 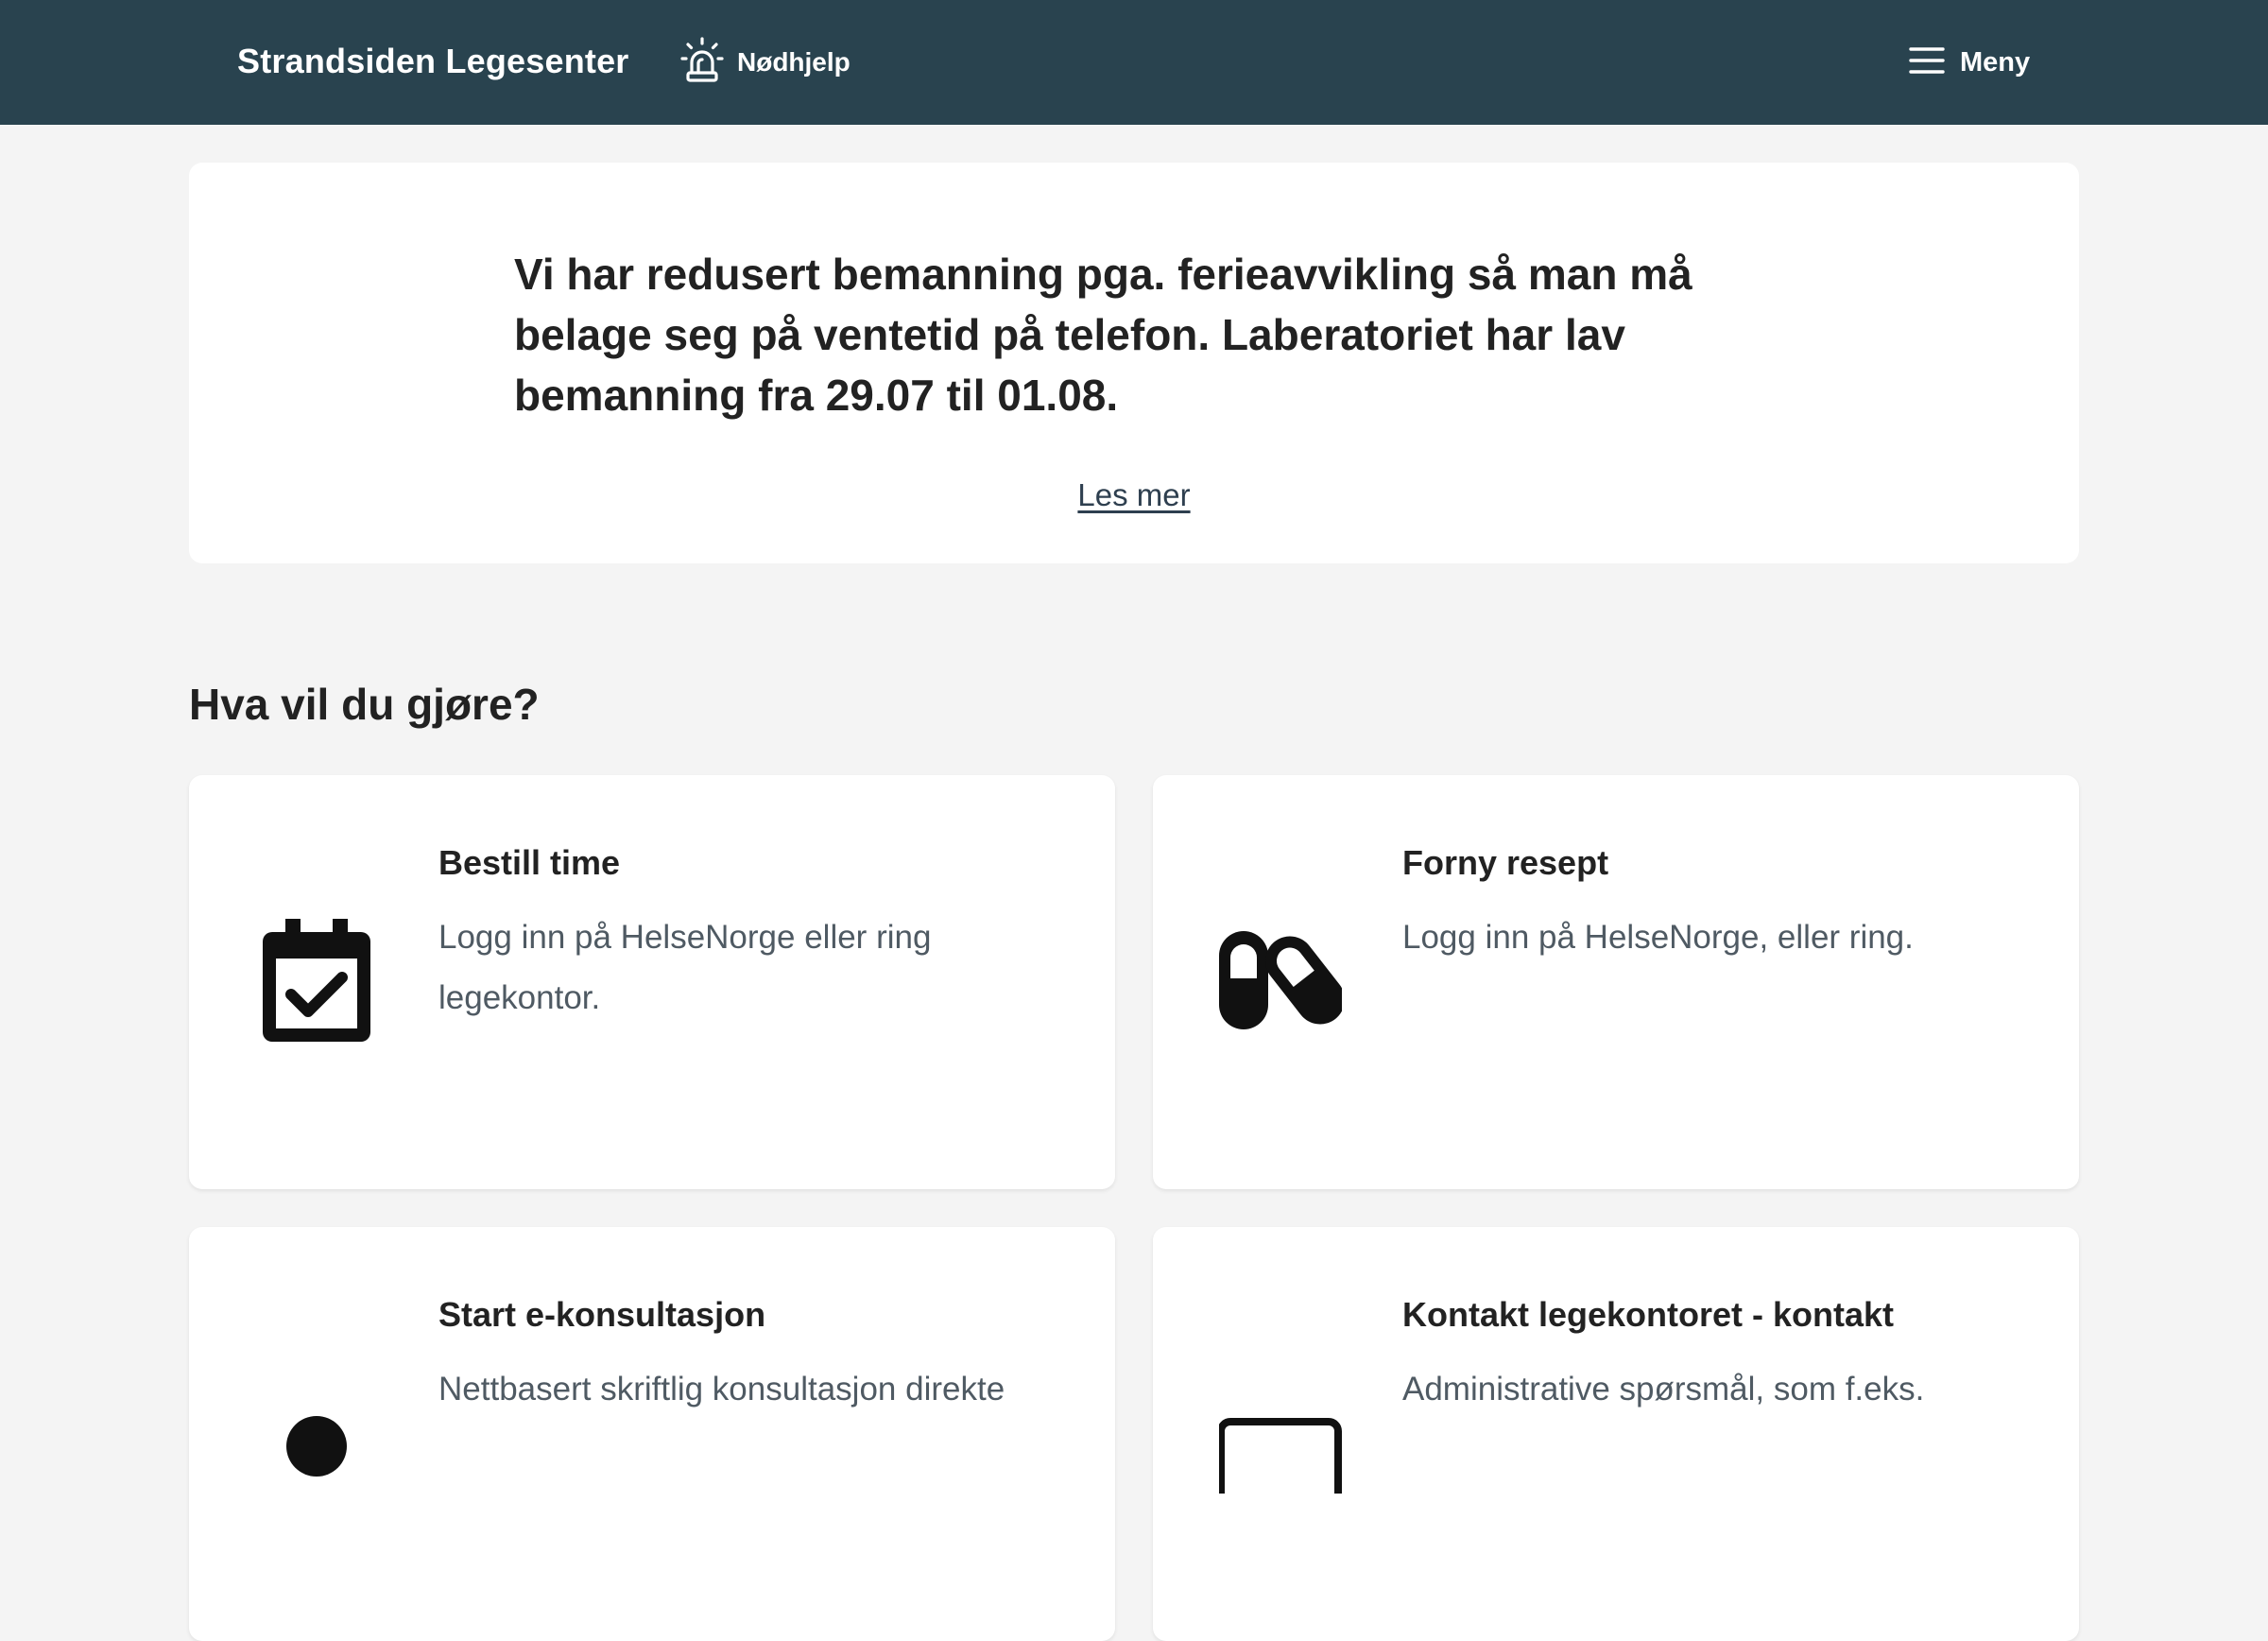 What do you see at coordinates (316, 980) in the screenshot?
I see `calendar-check-icon` at bounding box center [316, 980].